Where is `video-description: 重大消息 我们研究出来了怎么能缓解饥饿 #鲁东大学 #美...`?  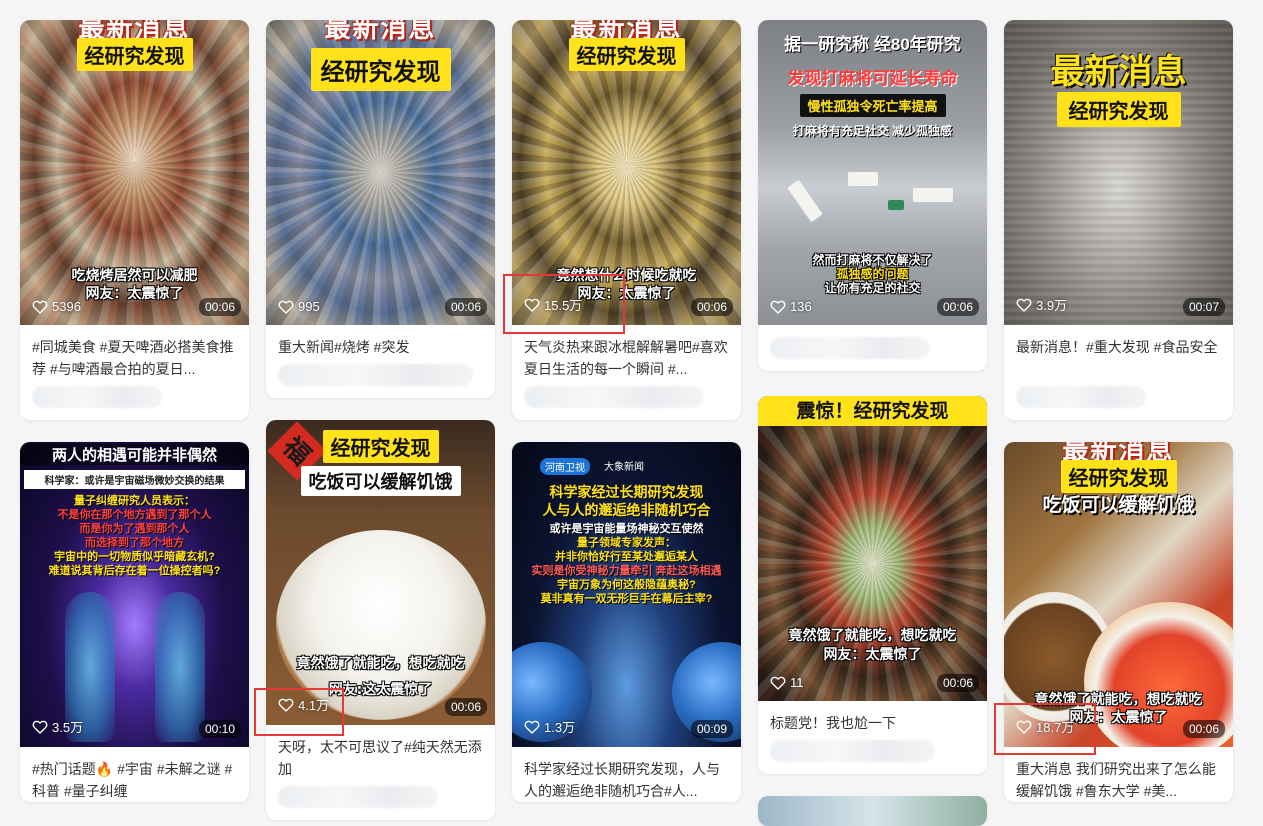
video-description: 重大消息 我们研究出来了怎么能缓解饥饿 #鲁东大学 #美... is located at coordinates (1118, 774).